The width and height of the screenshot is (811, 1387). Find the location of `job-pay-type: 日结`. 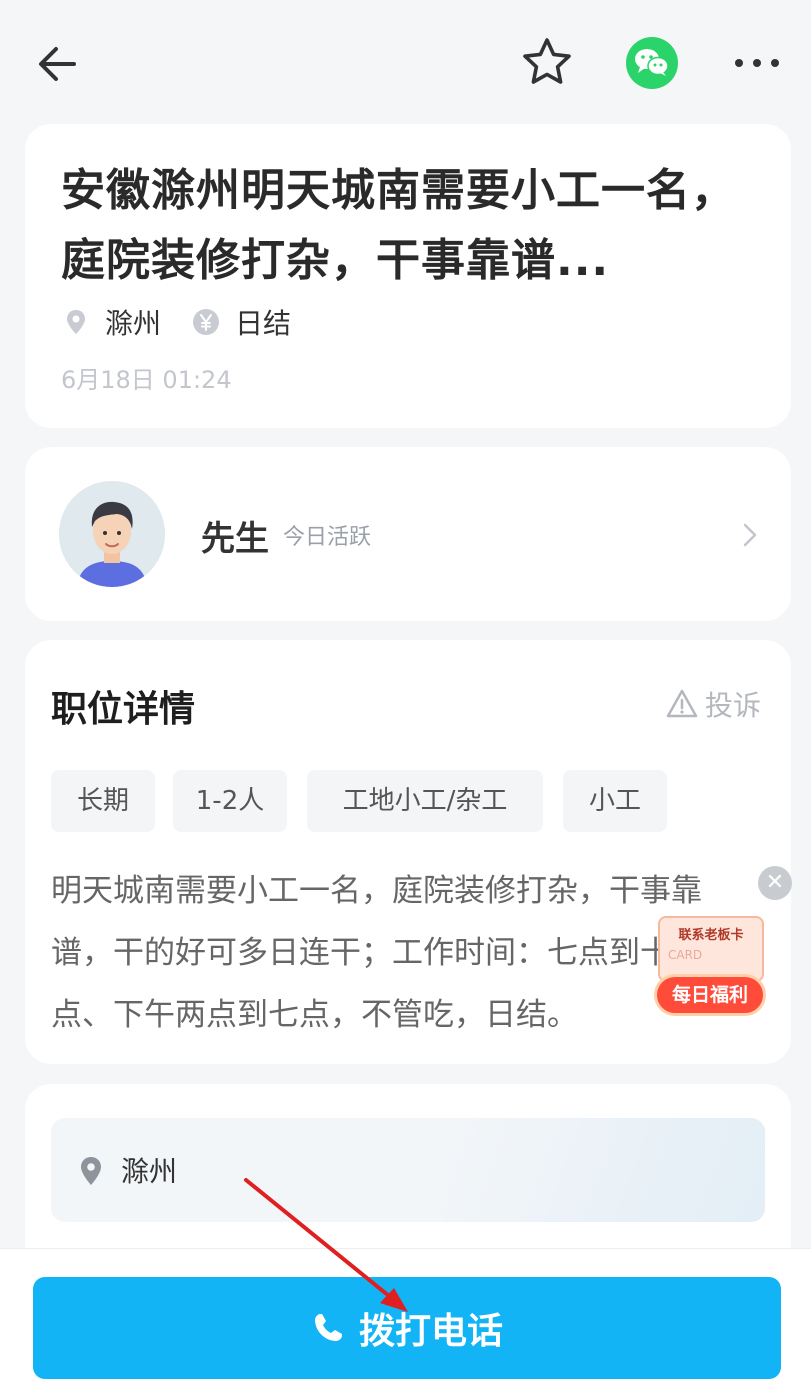

job-pay-type: 日结 is located at coordinates (241, 322).